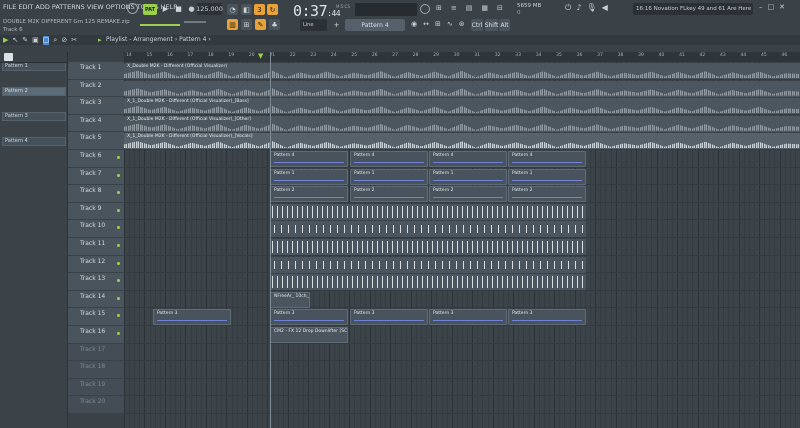 This screenshot has width=800, height=428. What do you see at coordinates (195, 22) in the screenshot?
I see `master-pitch-slider` at bounding box center [195, 22].